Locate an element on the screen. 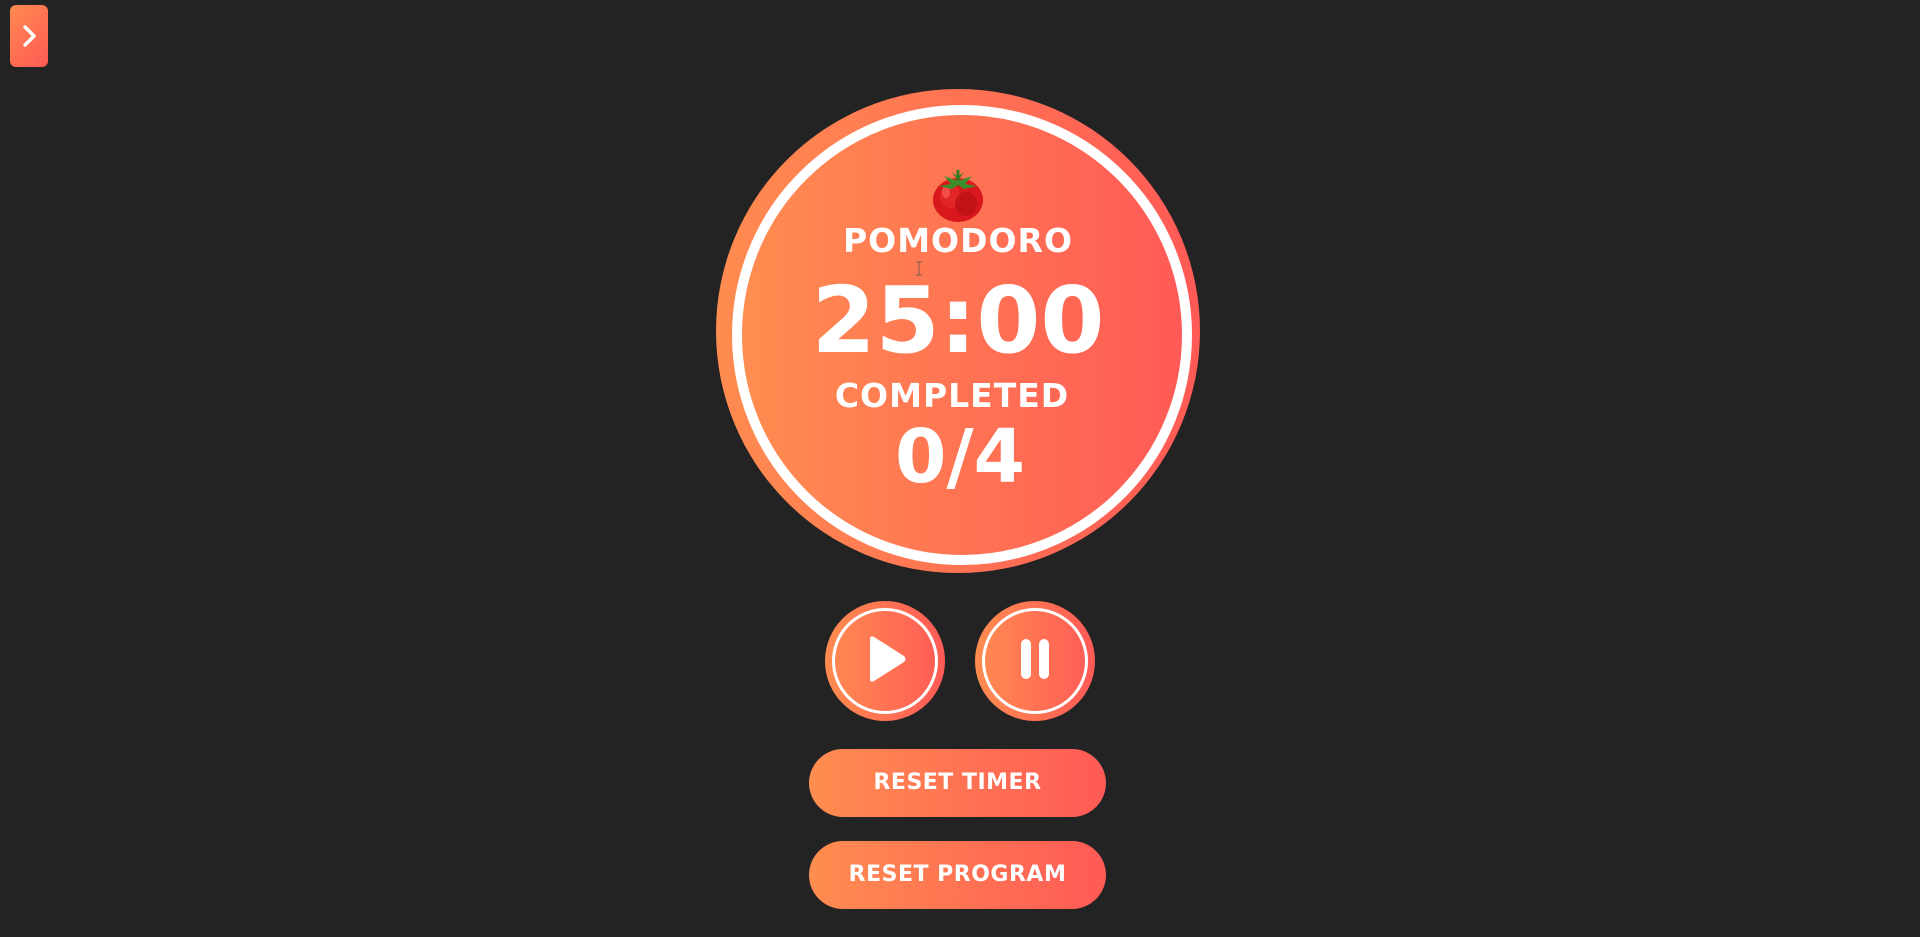  pause-icon is located at coordinates (1035, 661).